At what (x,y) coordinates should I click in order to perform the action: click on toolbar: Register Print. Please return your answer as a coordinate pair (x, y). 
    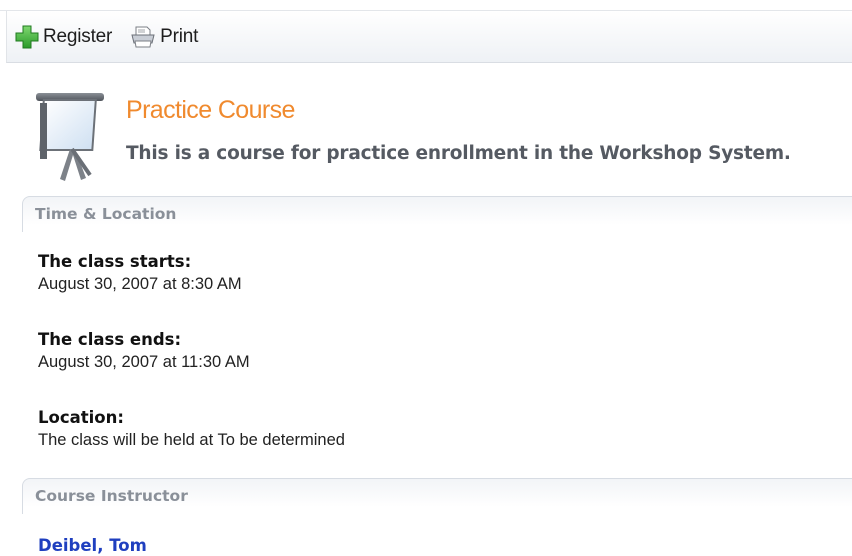
    Looking at the image, I should click on (429, 37).